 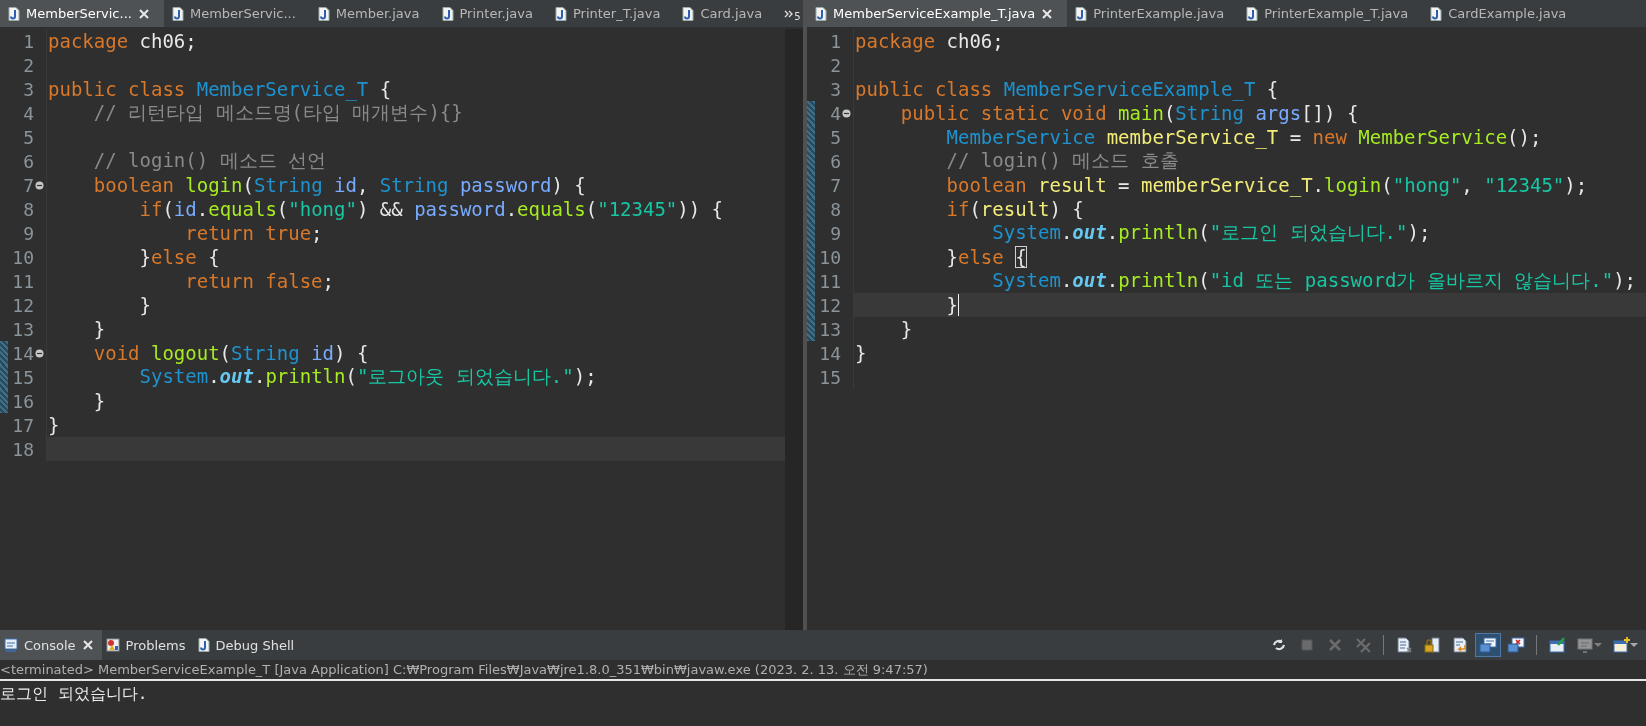 What do you see at coordinates (1153, 13) in the screenshot?
I see `editor-tab: PrinterExample.java` at bounding box center [1153, 13].